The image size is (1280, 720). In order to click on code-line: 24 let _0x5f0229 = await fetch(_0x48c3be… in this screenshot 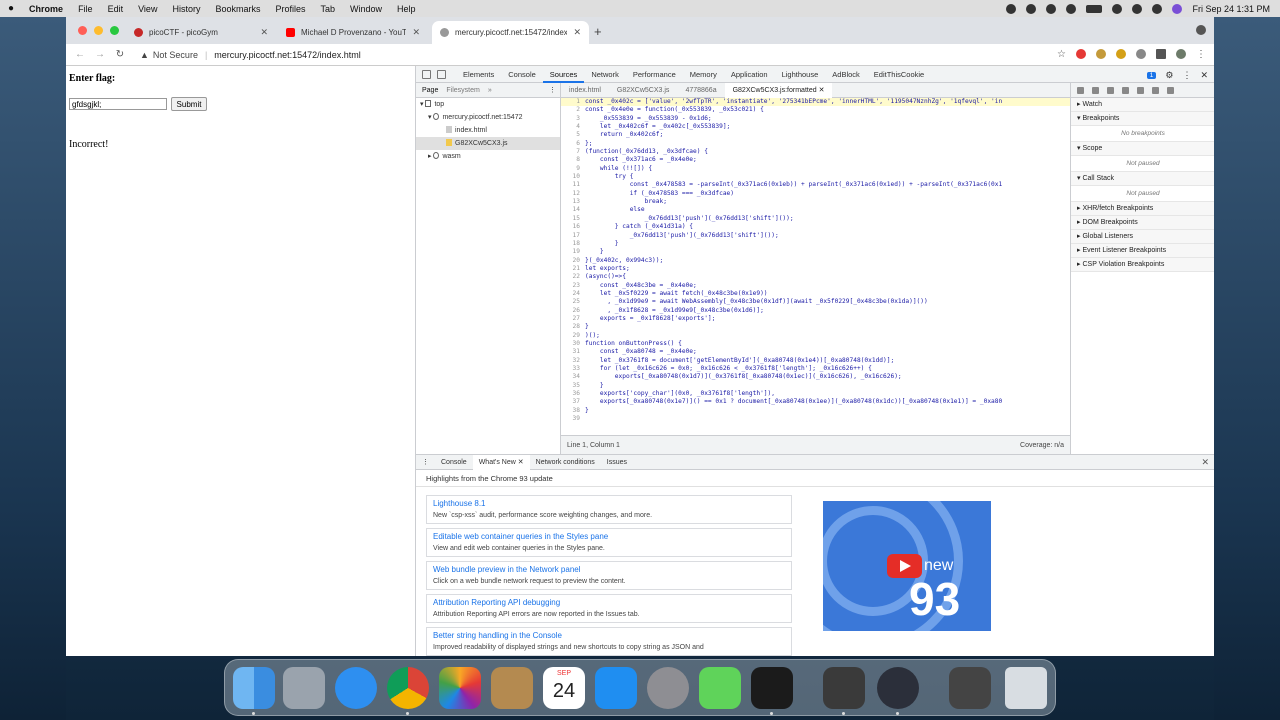, I will do `click(815, 294)`.